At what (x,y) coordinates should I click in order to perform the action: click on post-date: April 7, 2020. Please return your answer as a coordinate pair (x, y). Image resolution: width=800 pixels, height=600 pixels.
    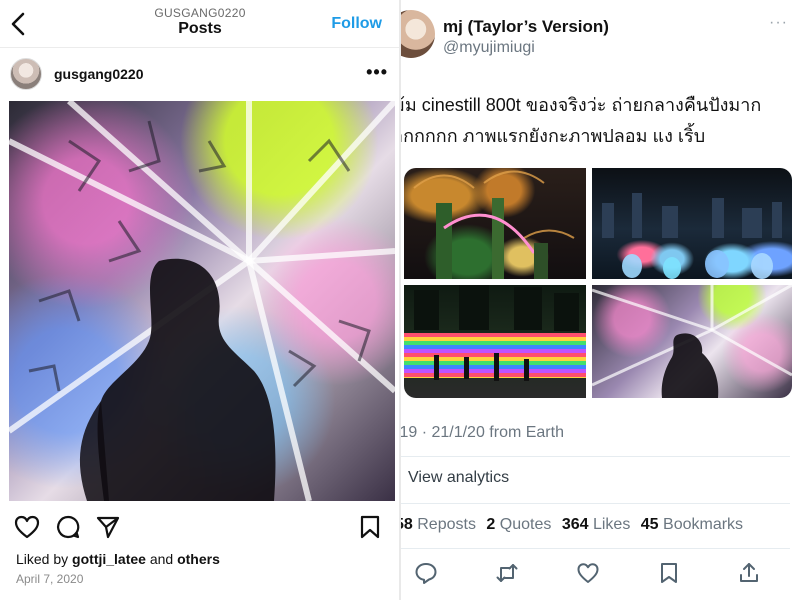
    Looking at the image, I should click on (50, 579).